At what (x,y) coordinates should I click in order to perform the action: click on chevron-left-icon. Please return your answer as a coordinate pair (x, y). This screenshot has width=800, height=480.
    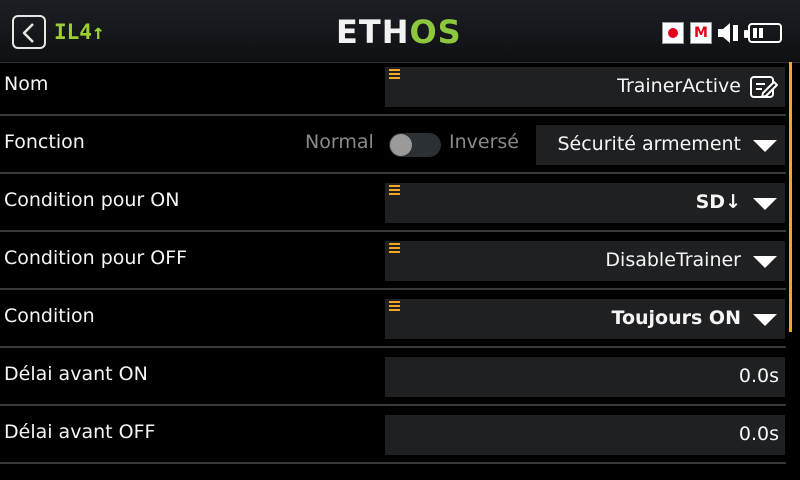
    Looking at the image, I should click on (28, 33).